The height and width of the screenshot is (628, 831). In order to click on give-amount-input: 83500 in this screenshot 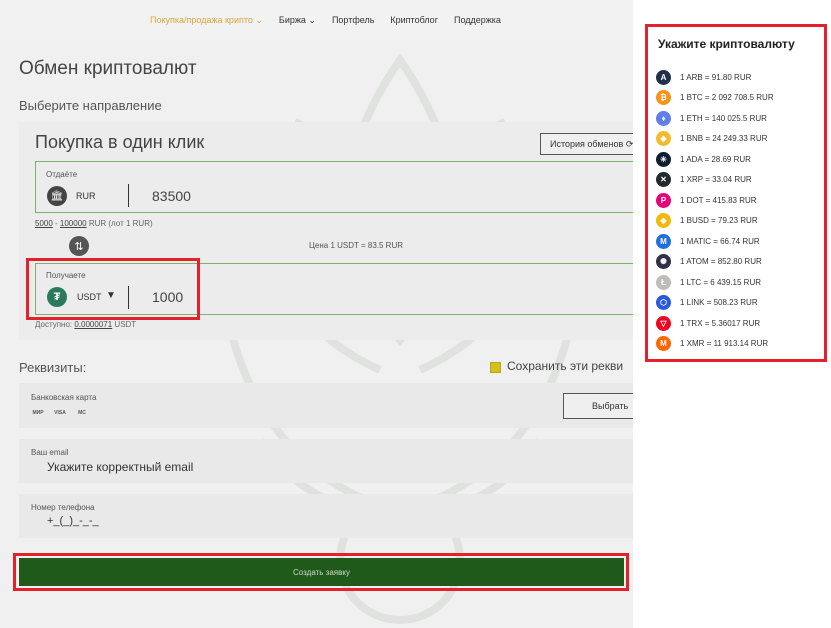, I will do `click(171, 196)`.